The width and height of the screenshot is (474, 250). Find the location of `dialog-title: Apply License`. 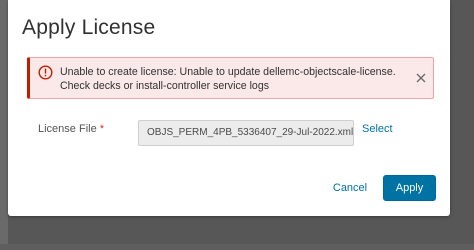

dialog-title: Apply License is located at coordinates (89, 27).